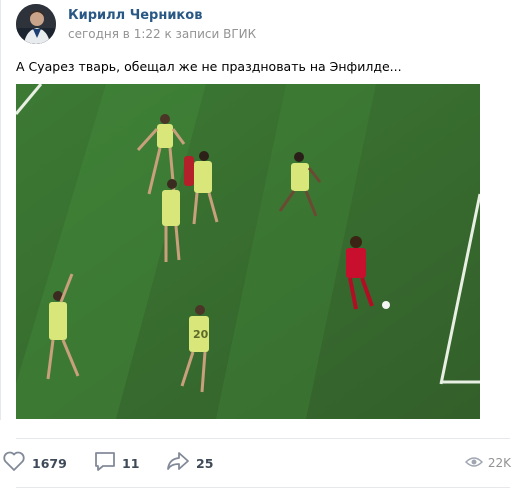 Image resolution: width=525 pixels, height=493 pixels. I want to click on bottom-divider, so click(263, 487).